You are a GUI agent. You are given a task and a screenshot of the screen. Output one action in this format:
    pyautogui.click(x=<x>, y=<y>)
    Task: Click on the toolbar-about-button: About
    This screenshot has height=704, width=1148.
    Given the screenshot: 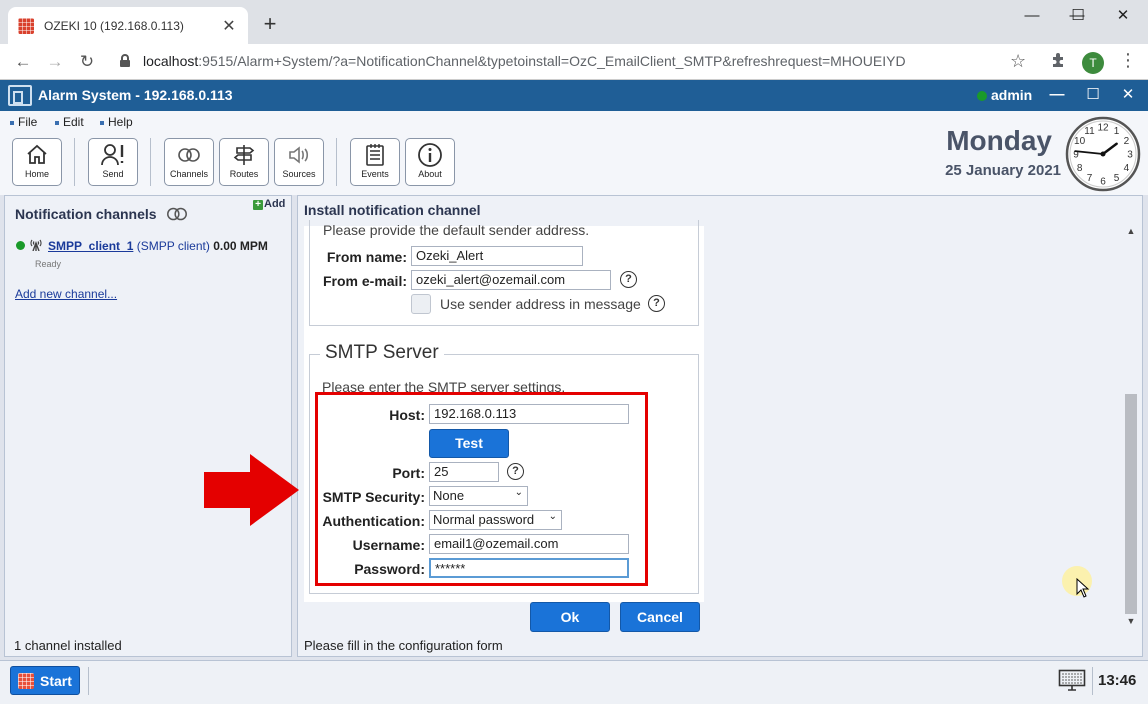 What is the action you would take?
    pyautogui.click(x=430, y=162)
    